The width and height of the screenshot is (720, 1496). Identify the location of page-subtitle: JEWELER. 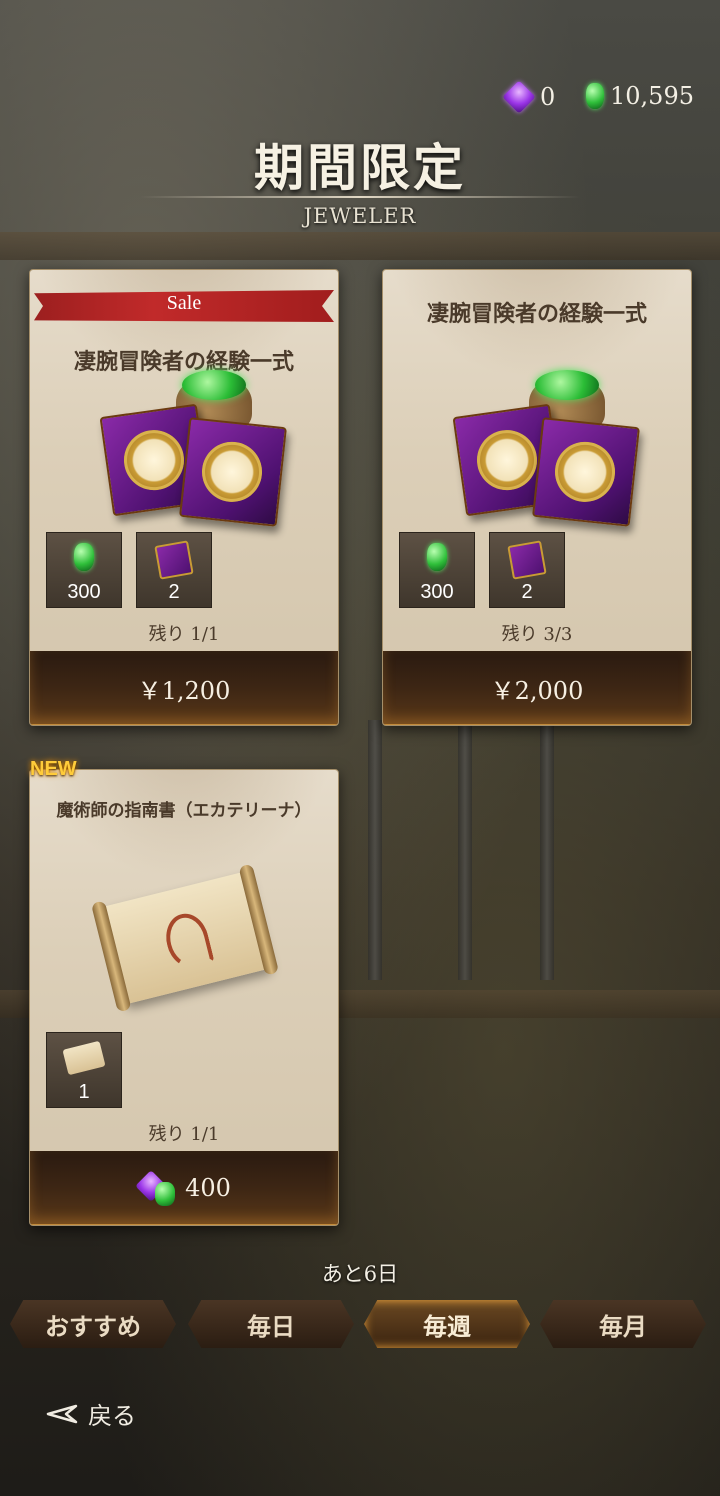
(360, 216).